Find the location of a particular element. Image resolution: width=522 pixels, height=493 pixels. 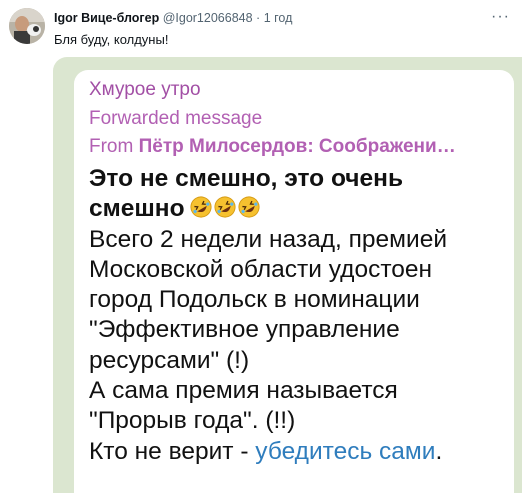

body-line: "Прорыв года". (!!) is located at coordinates (192, 421).